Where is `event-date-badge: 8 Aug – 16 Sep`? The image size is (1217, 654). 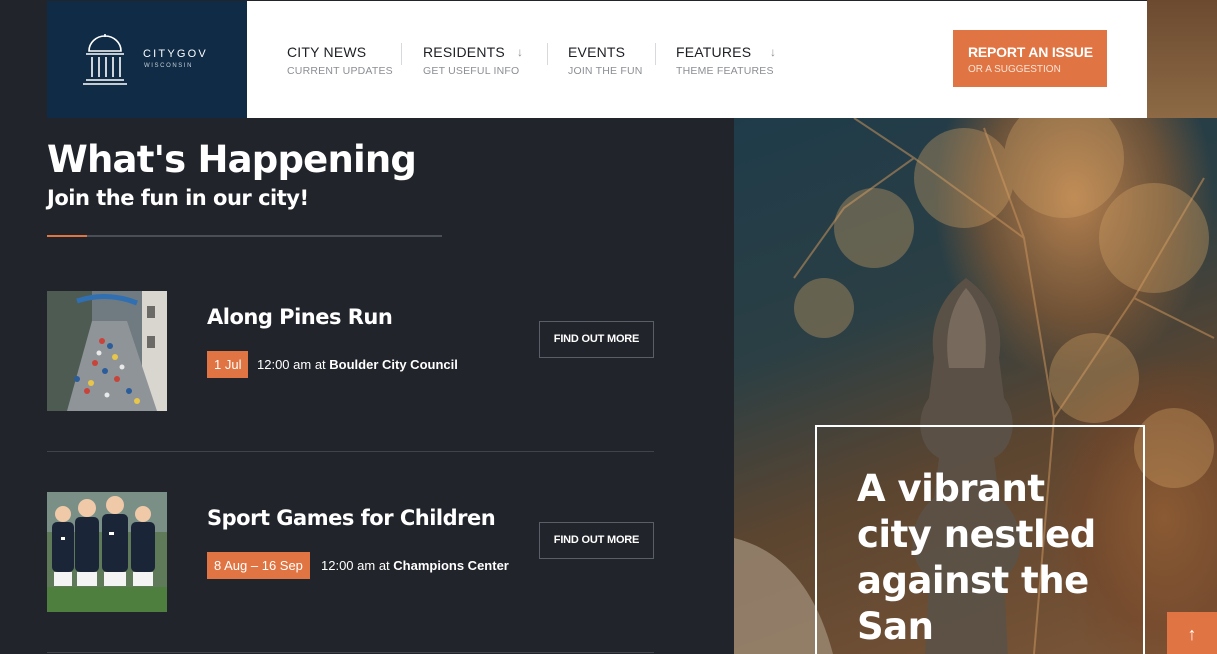 event-date-badge: 8 Aug – 16 Sep is located at coordinates (258, 565).